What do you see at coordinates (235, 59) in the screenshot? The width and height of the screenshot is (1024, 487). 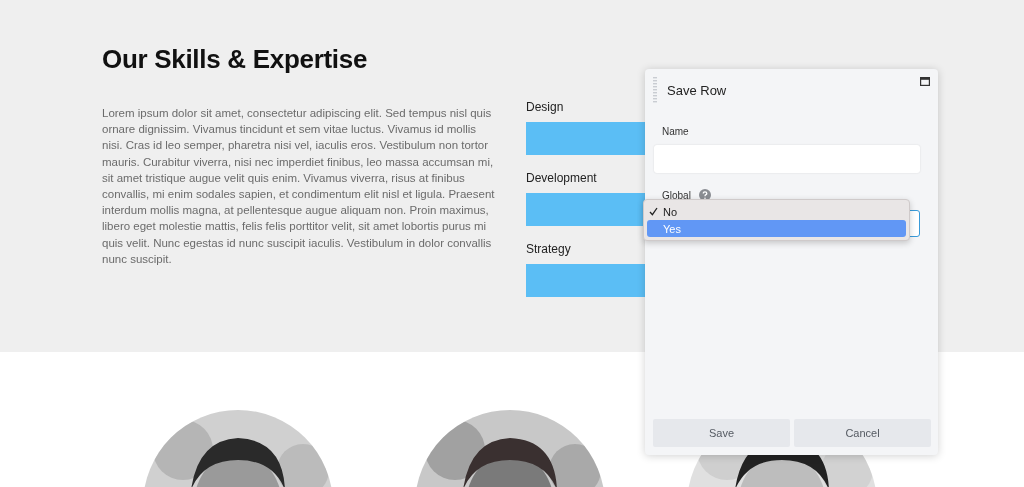 I see `section-title: Our Skills & Expertise` at bounding box center [235, 59].